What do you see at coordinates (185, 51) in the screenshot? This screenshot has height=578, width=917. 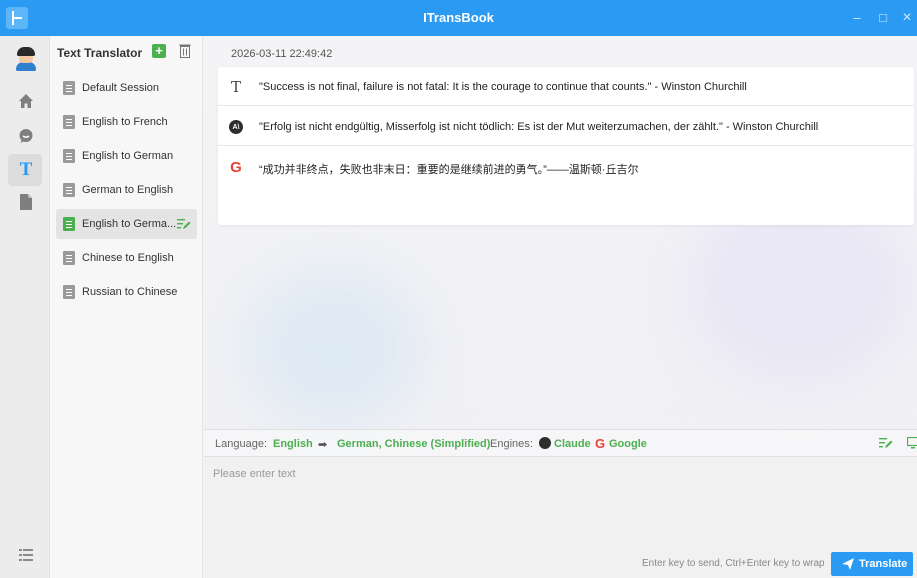 I see `trash-icon` at bounding box center [185, 51].